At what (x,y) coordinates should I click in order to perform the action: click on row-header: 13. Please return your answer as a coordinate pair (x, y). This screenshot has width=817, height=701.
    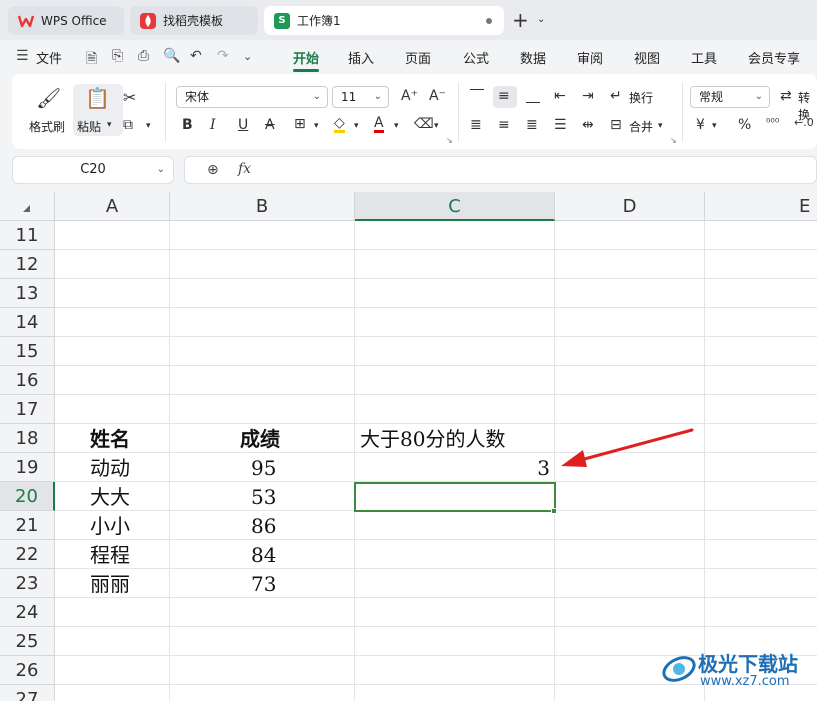
    Looking at the image, I should click on (27, 293).